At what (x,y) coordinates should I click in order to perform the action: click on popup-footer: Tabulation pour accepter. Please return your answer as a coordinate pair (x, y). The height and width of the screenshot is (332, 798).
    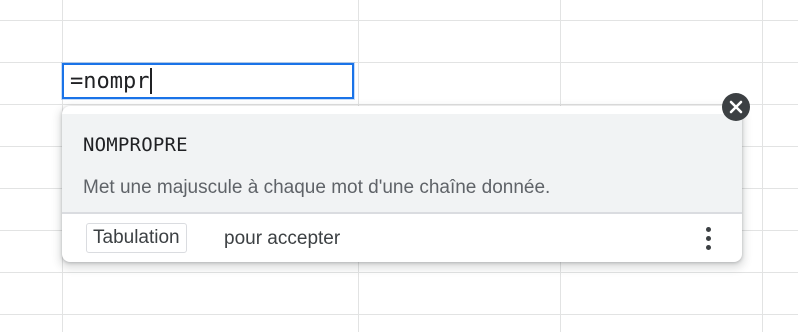
    Looking at the image, I should click on (402, 238).